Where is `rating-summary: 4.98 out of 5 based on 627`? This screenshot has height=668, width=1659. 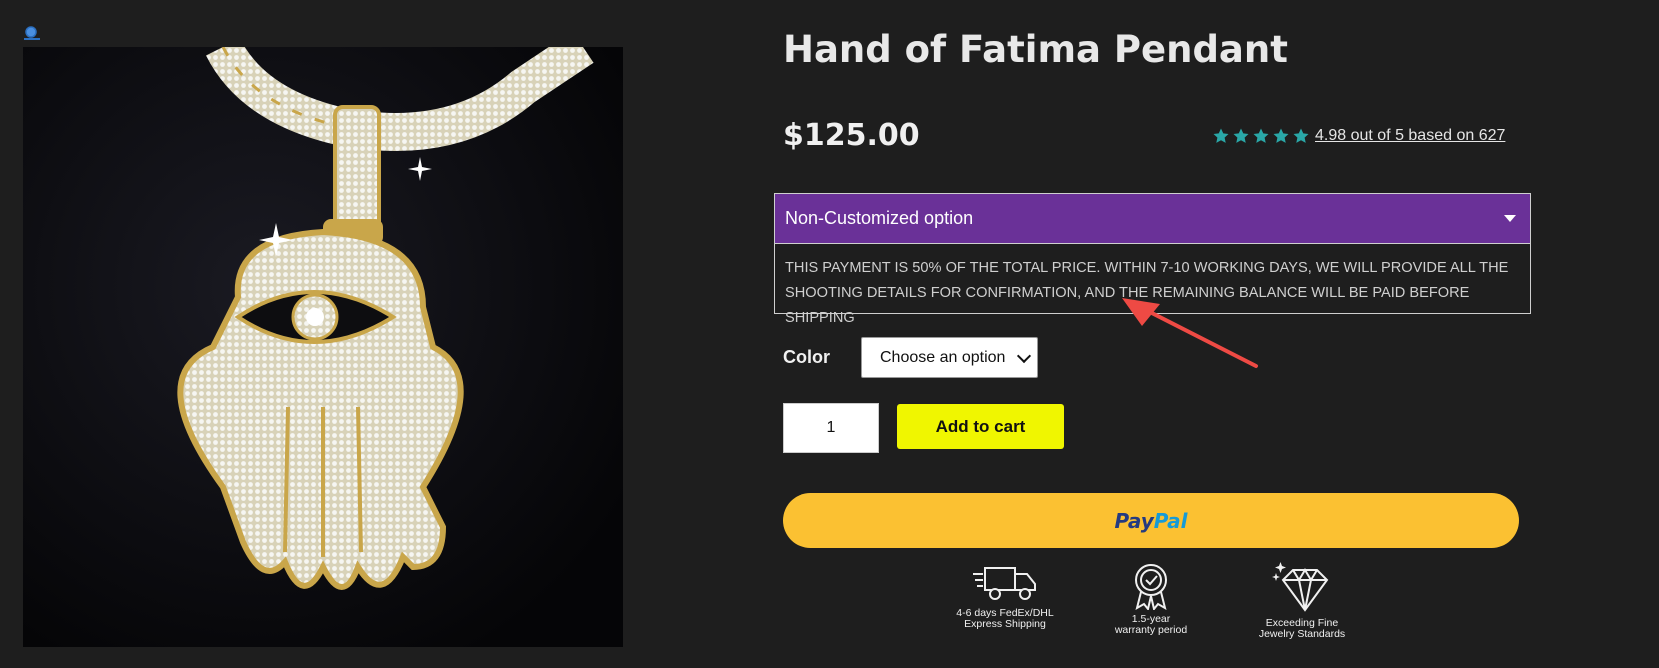
rating-summary: 4.98 out of 5 based on 627 is located at coordinates (1358, 136).